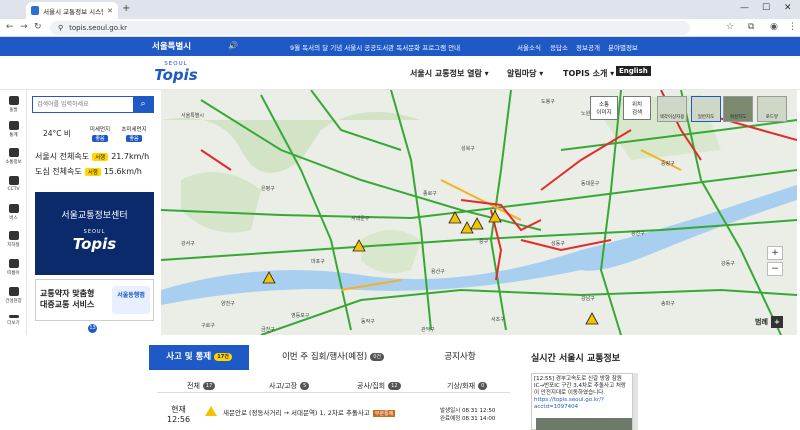 This screenshot has height=430, width=800. I want to click on map-label: 중랑구, so click(668, 164).